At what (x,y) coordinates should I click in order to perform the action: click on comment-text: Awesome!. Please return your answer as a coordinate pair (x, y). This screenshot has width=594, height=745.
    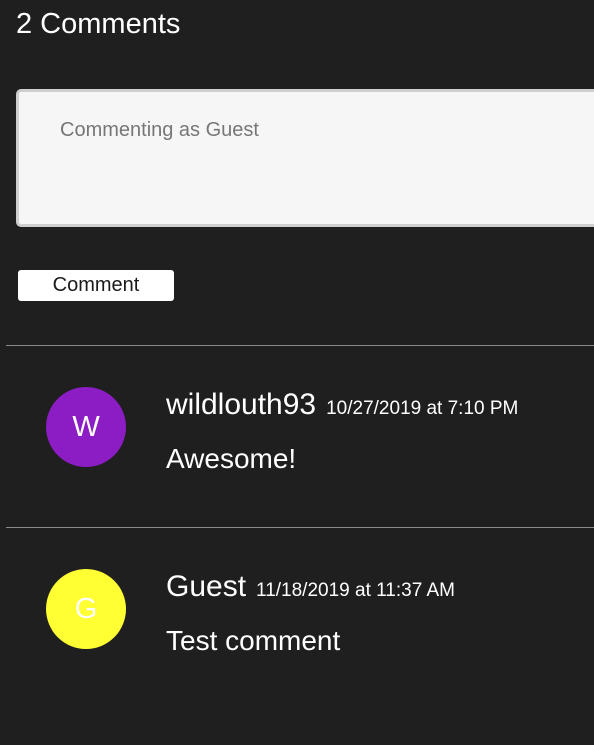
    Looking at the image, I should click on (231, 458).